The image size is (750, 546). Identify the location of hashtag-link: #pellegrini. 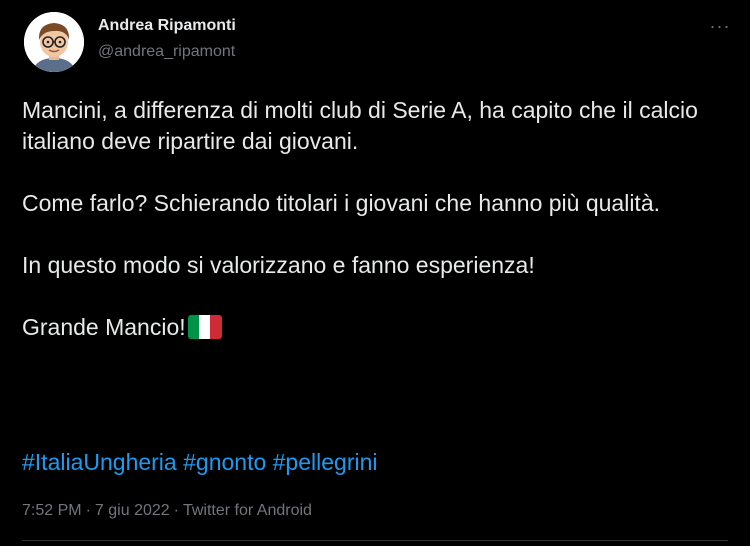
(325, 462).